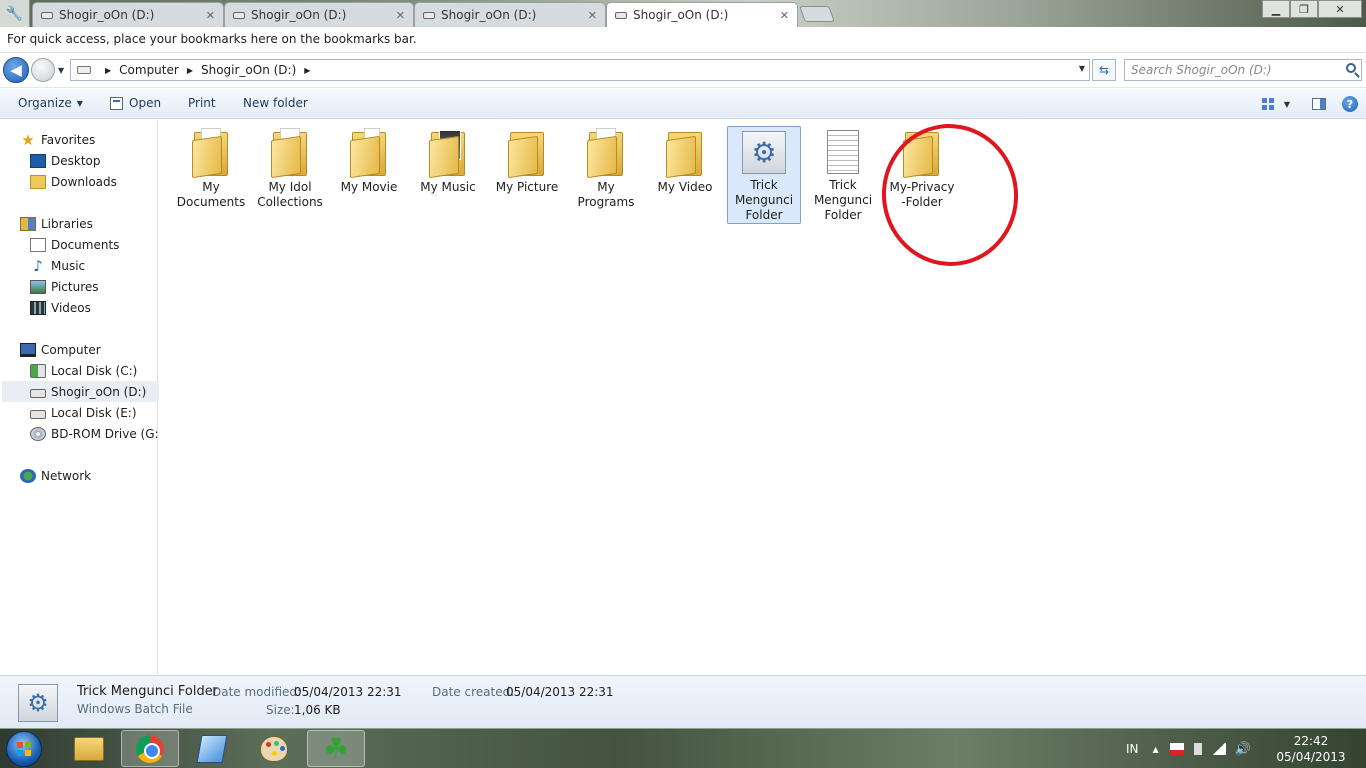  I want to click on power-plug-icon, so click(1197, 749).